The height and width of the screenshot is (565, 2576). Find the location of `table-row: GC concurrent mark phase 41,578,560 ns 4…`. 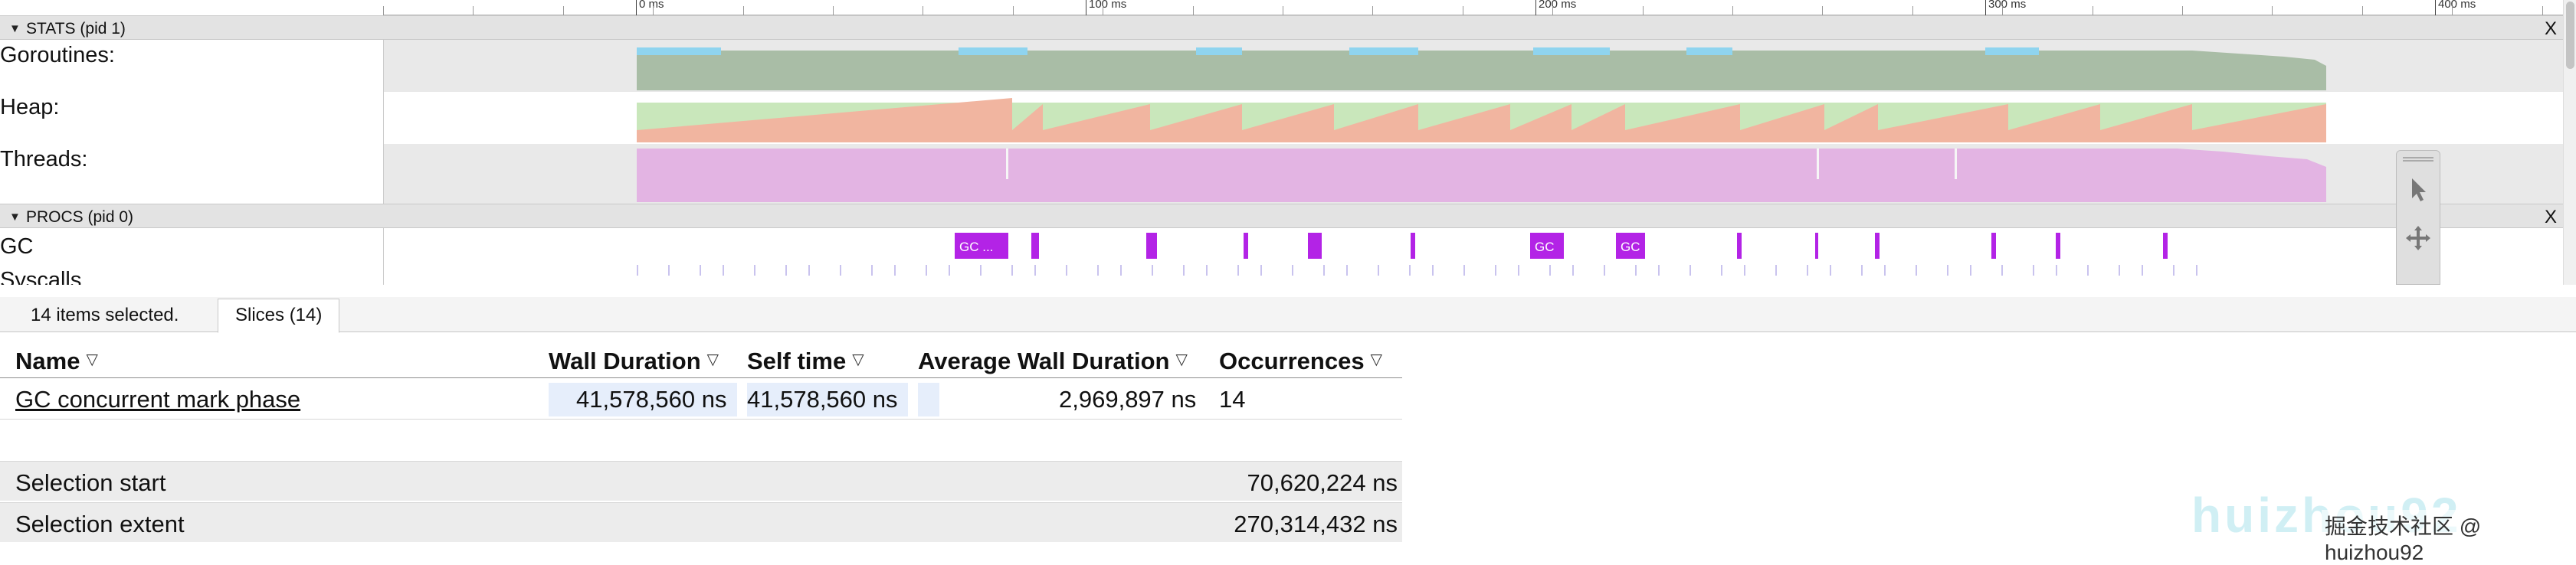

table-row: GC concurrent mark phase 41,578,560 ns 4… is located at coordinates (701, 399).